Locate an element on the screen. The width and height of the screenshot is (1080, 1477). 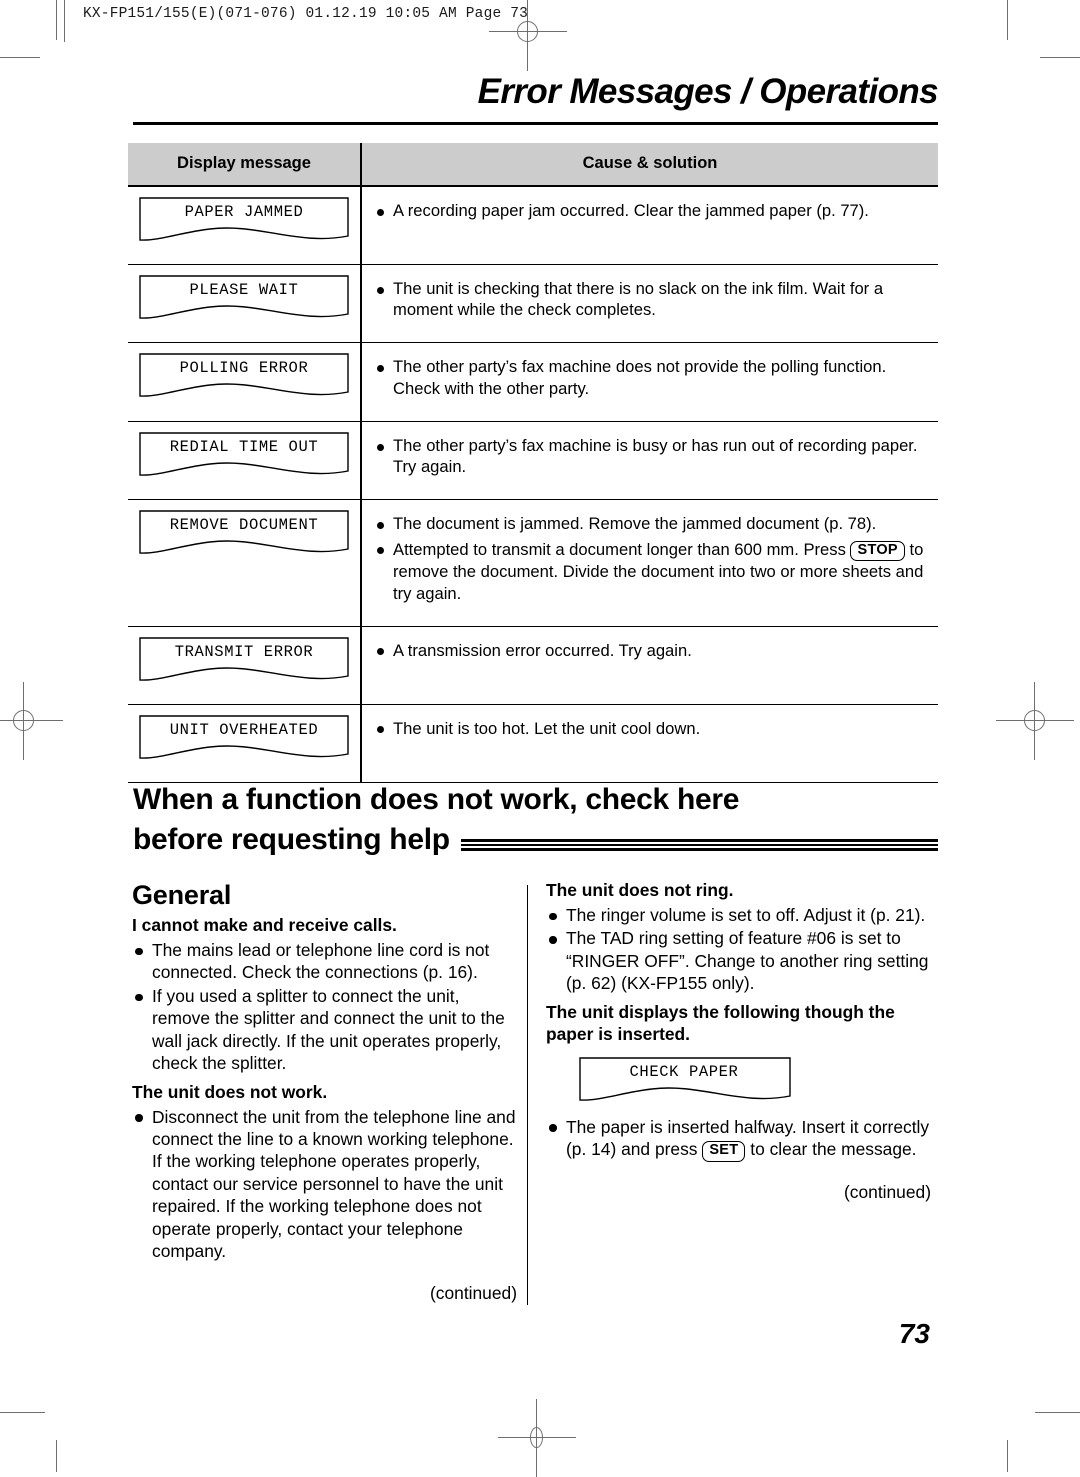
lcd-display-wrapper: CHECK PAPER is located at coordinates (749, 1079).